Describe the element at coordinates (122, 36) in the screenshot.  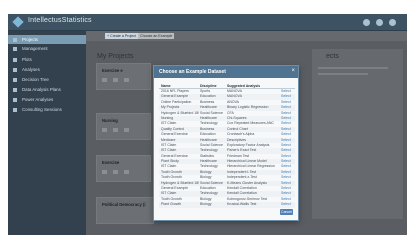
I see `create-project-button: + Create a Project` at that location.